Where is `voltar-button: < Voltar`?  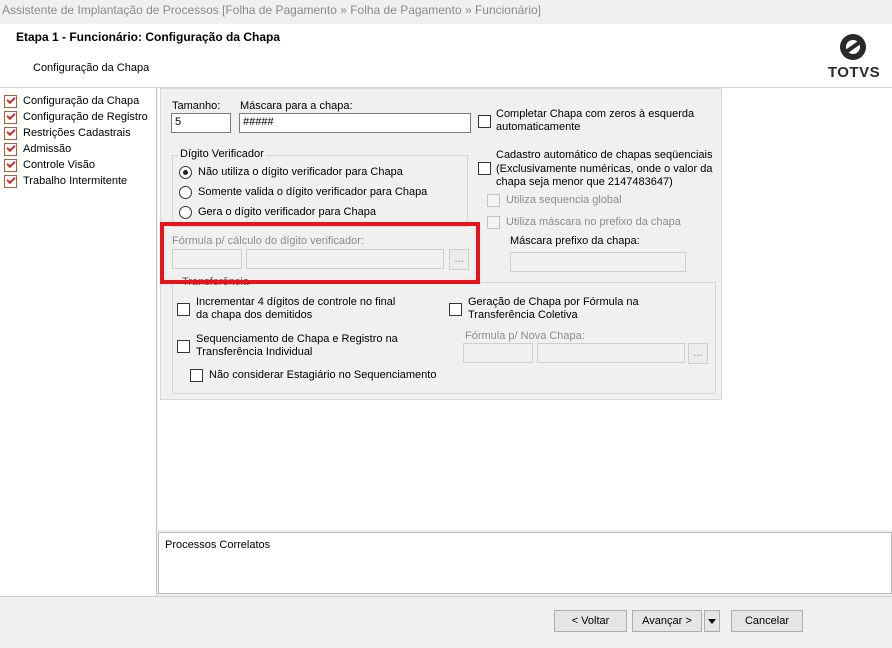 voltar-button: < Voltar is located at coordinates (590, 621).